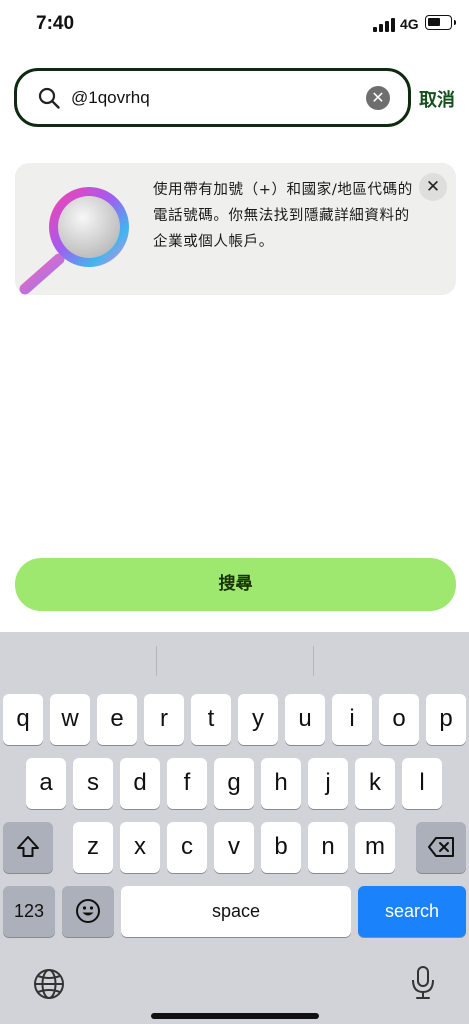 Image resolution: width=469 pixels, height=1024 pixels. What do you see at coordinates (305, 719) in the screenshot?
I see `key-u: u` at bounding box center [305, 719].